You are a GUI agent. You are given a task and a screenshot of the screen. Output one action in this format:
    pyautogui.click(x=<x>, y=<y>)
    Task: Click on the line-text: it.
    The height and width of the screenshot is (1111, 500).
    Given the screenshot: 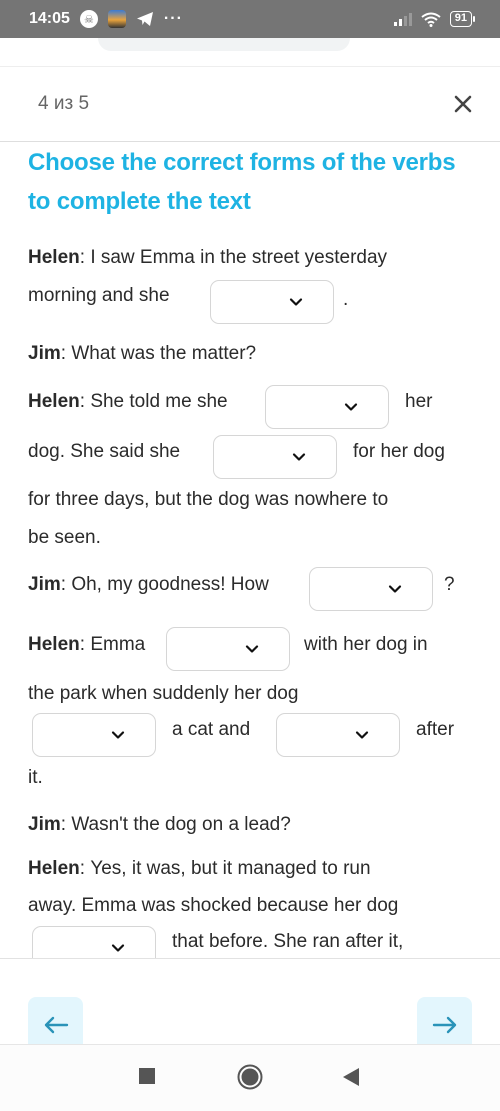 What is the action you would take?
    pyautogui.click(x=35, y=777)
    